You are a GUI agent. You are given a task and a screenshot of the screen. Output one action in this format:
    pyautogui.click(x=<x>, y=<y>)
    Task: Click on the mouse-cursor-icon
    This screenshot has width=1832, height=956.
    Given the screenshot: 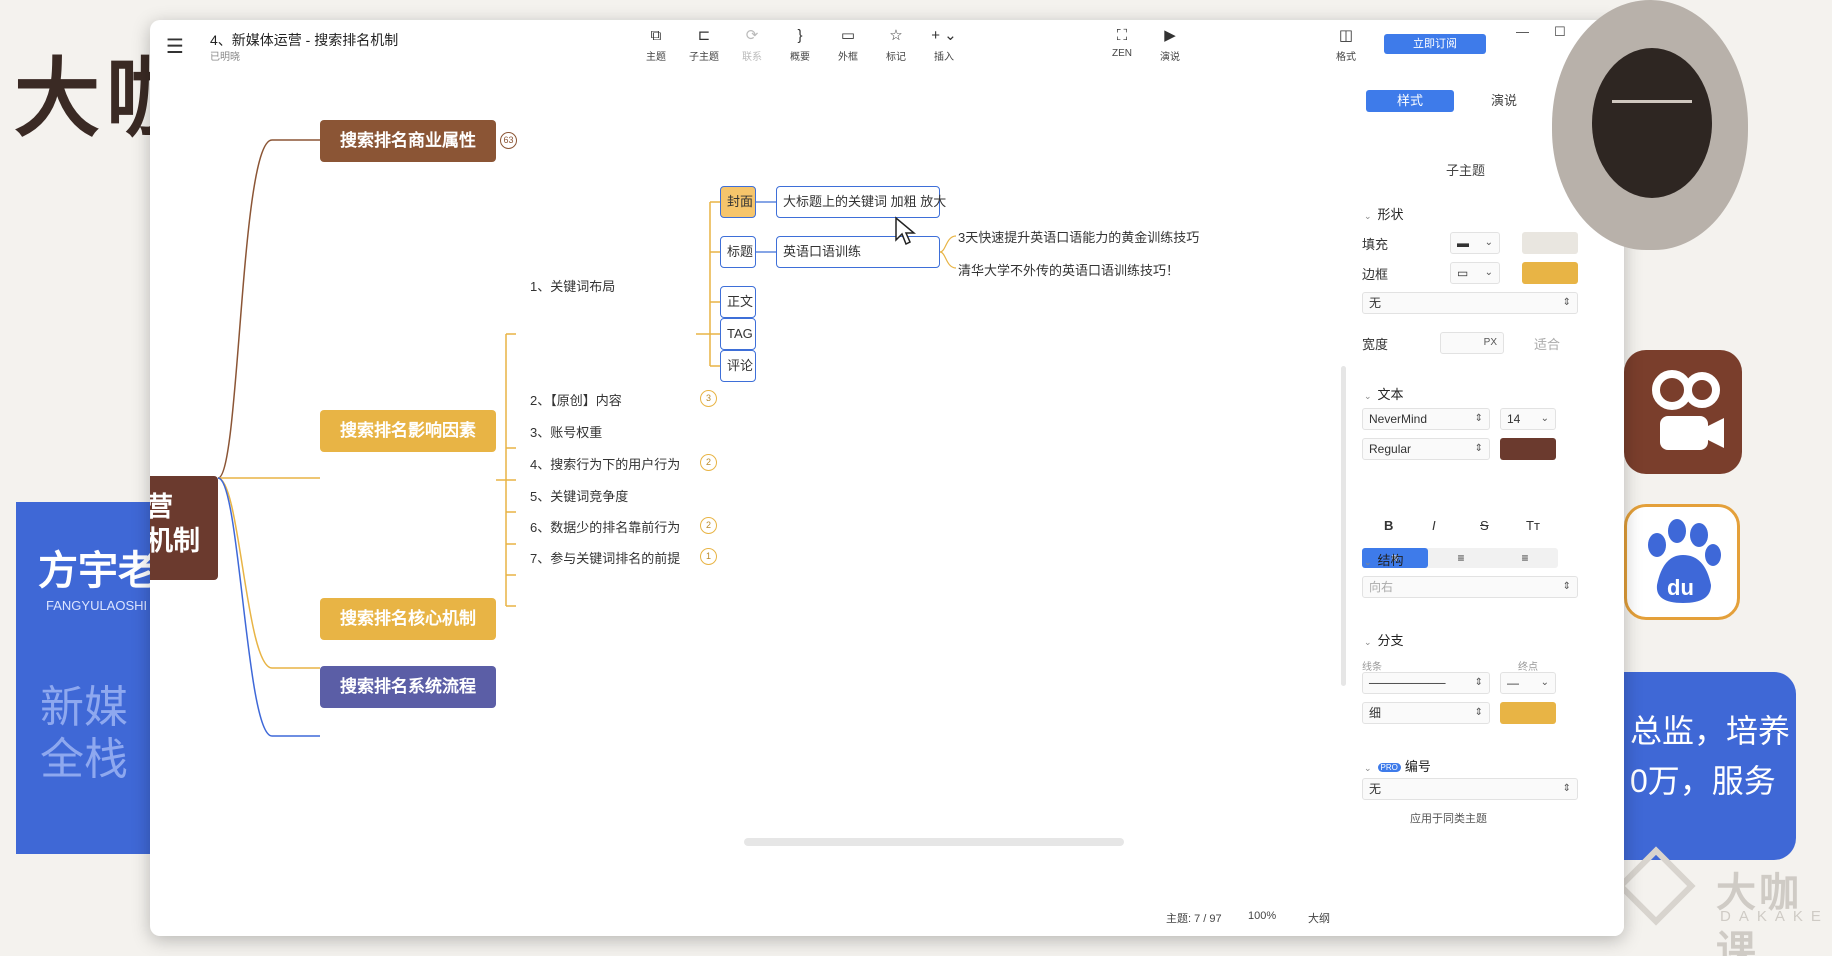 What is the action you would take?
    pyautogui.click(x=905, y=231)
    